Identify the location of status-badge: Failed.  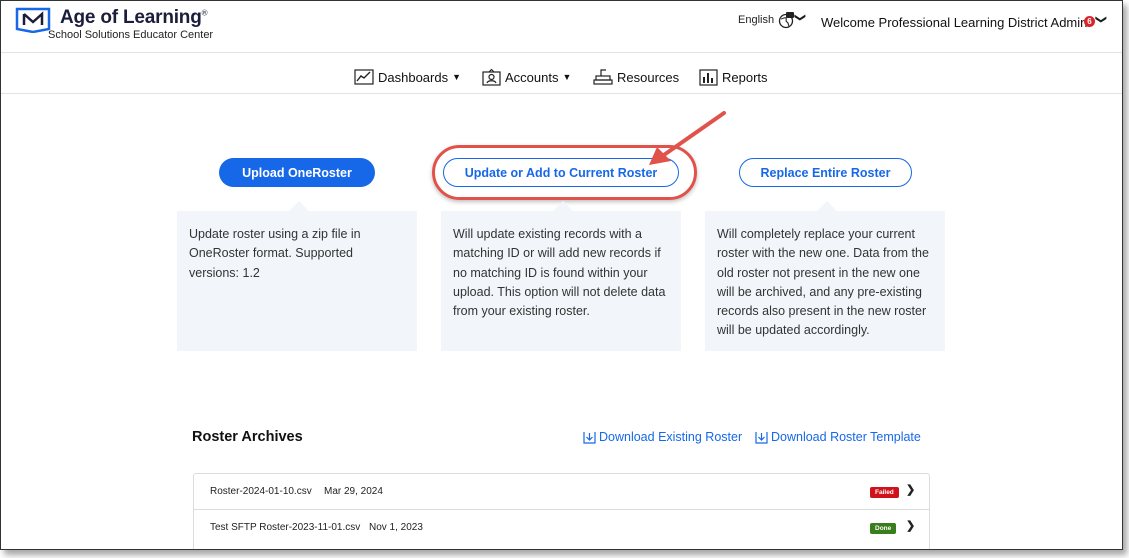
(884, 492).